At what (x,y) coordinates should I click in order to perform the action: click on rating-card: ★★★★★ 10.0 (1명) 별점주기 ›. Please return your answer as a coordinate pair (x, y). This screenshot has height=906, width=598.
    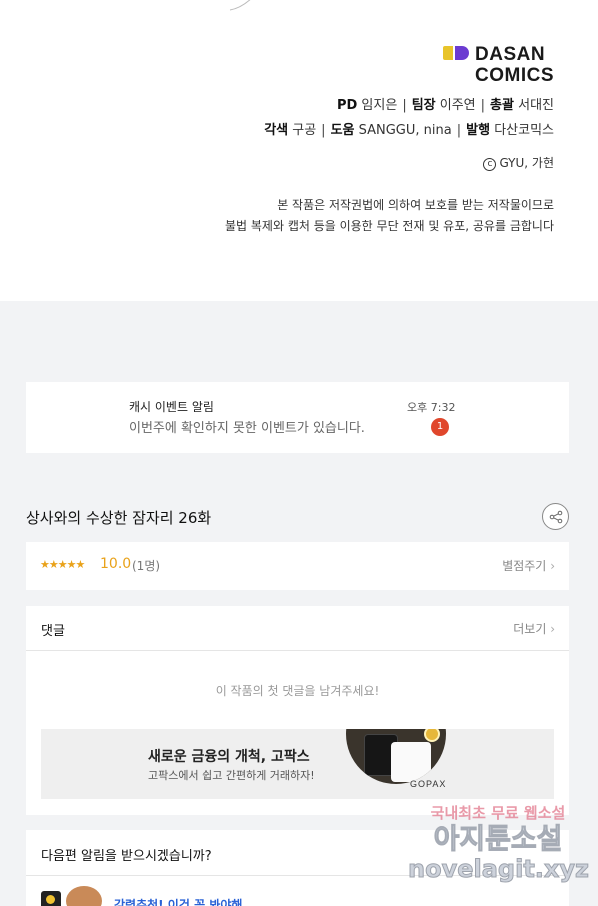
    Looking at the image, I should click on (297, 566).